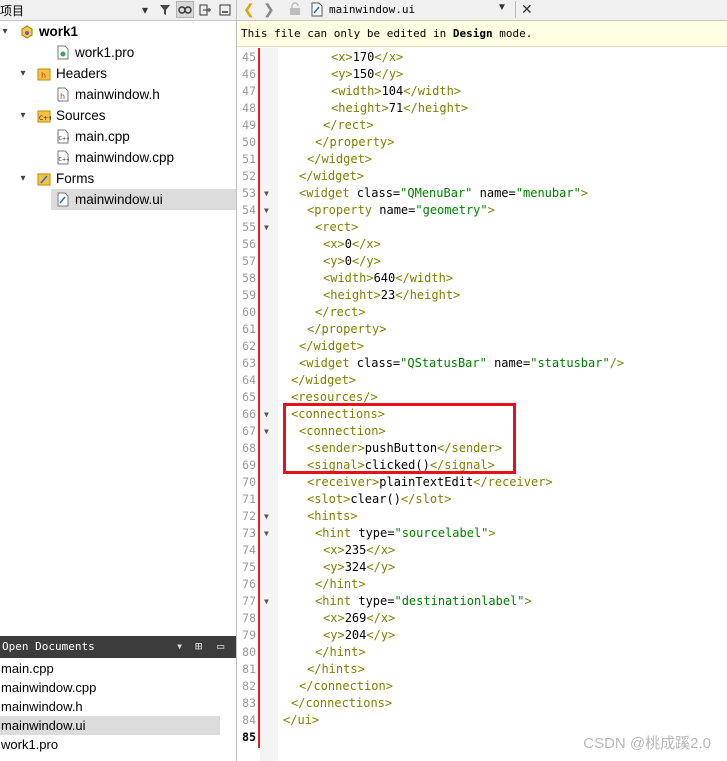 This screenshot has width=727, height=761. I want to click on code-line: 62 </widget>, so click(482, 346).